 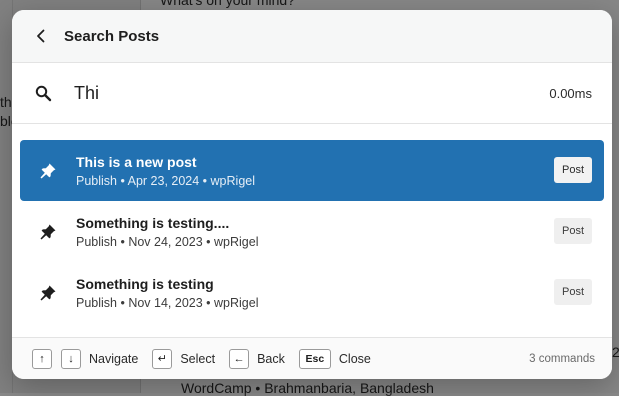 What do you see at coordinates (271, 358) in the screenshot?
I see `back-hint: Back` at bounding box center [271, 358].